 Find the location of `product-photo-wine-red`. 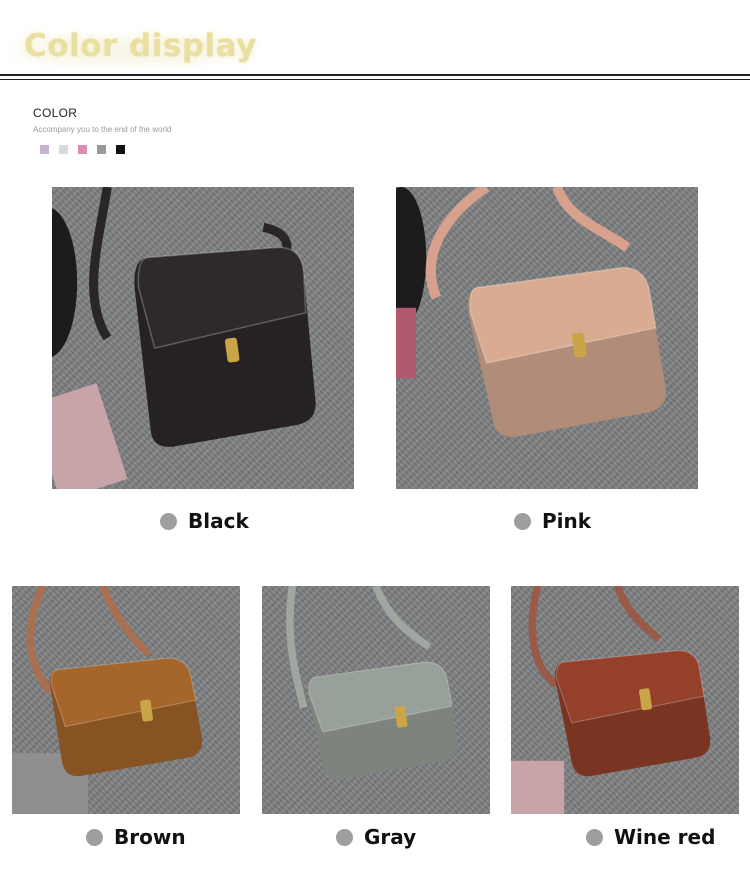

product-photo-wine-red is located at coordinates (625, 700).